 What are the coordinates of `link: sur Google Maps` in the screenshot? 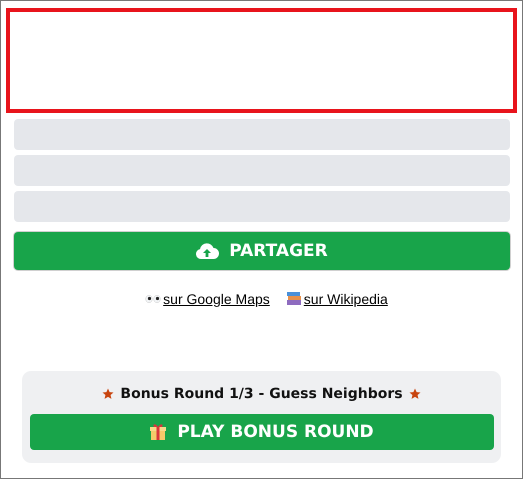 It's located at (207, 299).